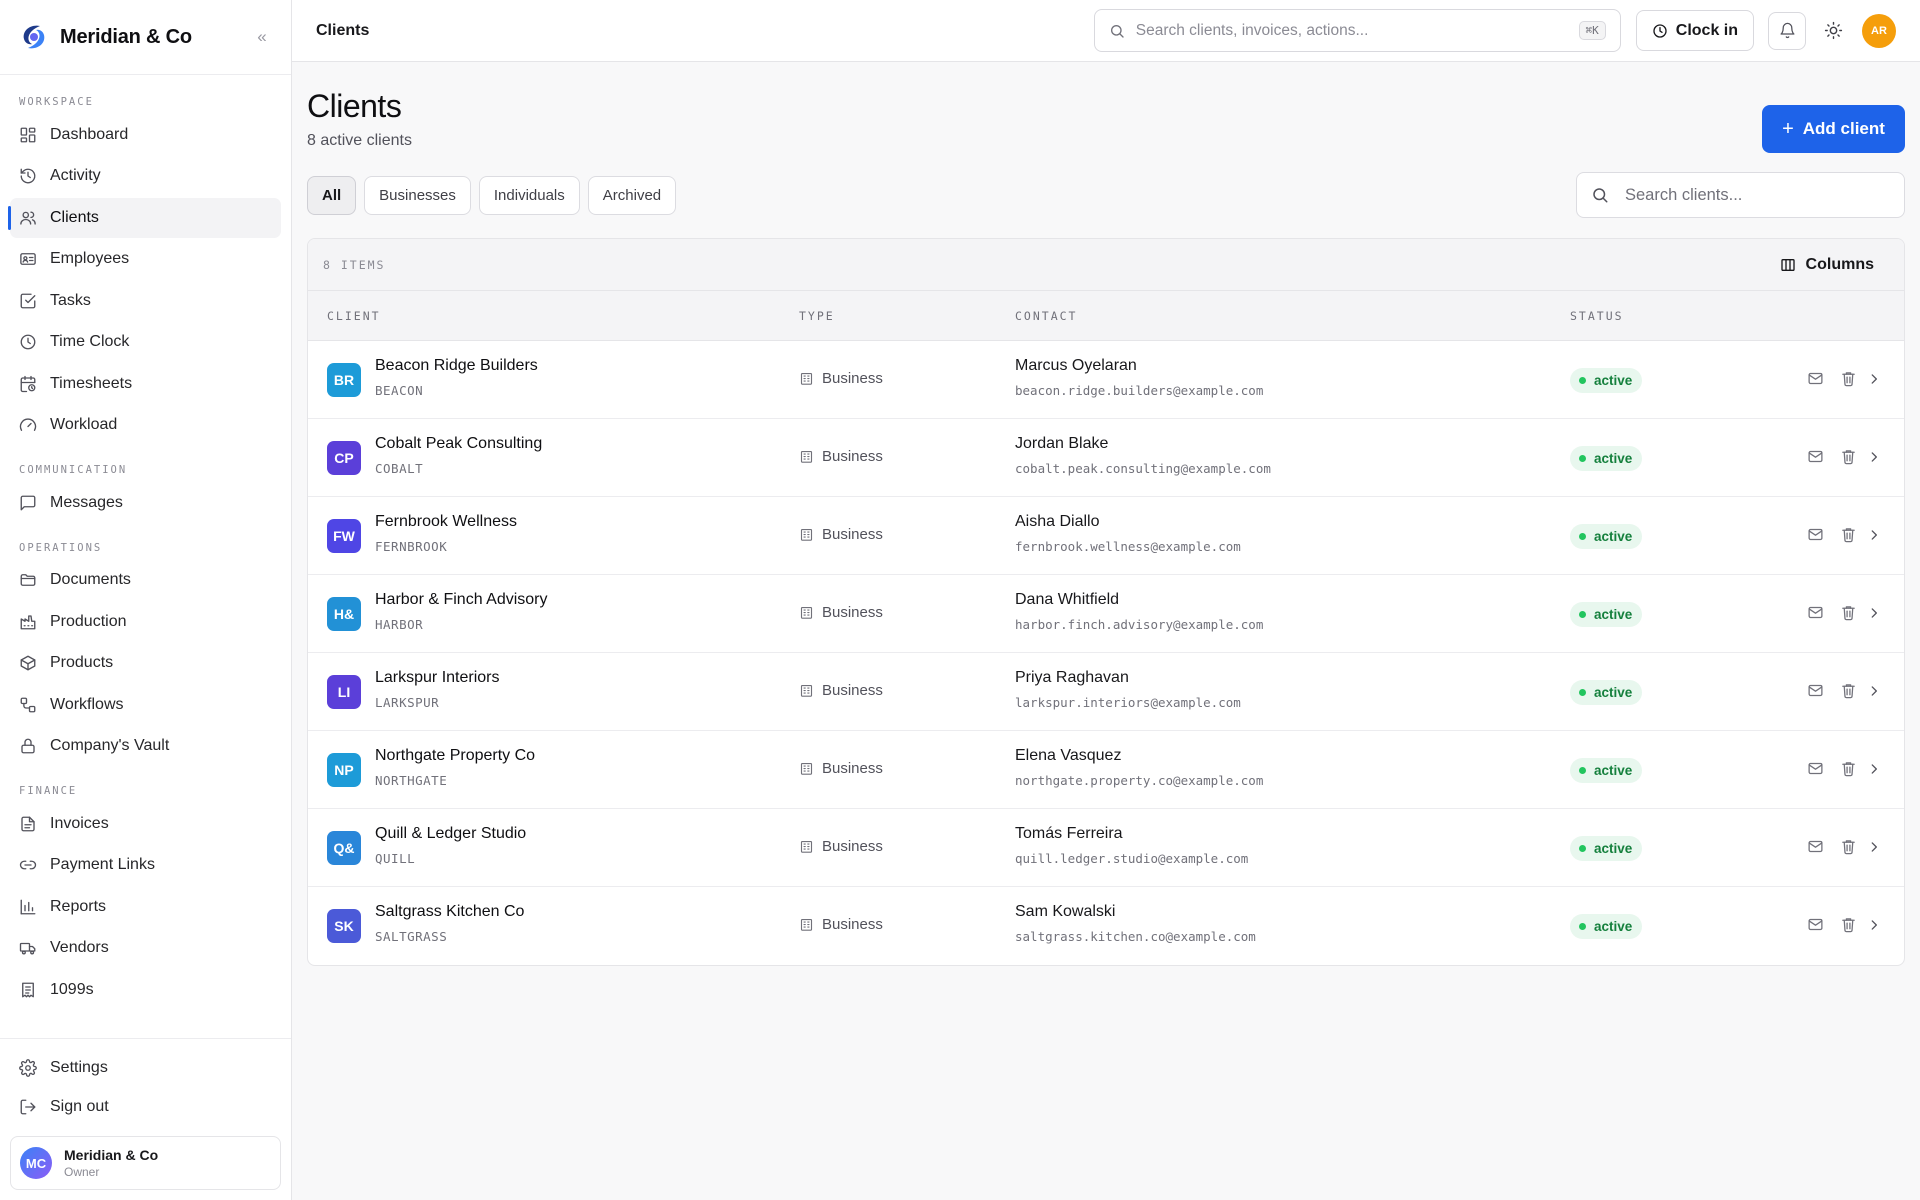 This screenshot has width=1920, height=1200. What do you see at coordinates (841, 924) in the screenshot?
I see `client-type: Business` at bounding box center [841, 924].